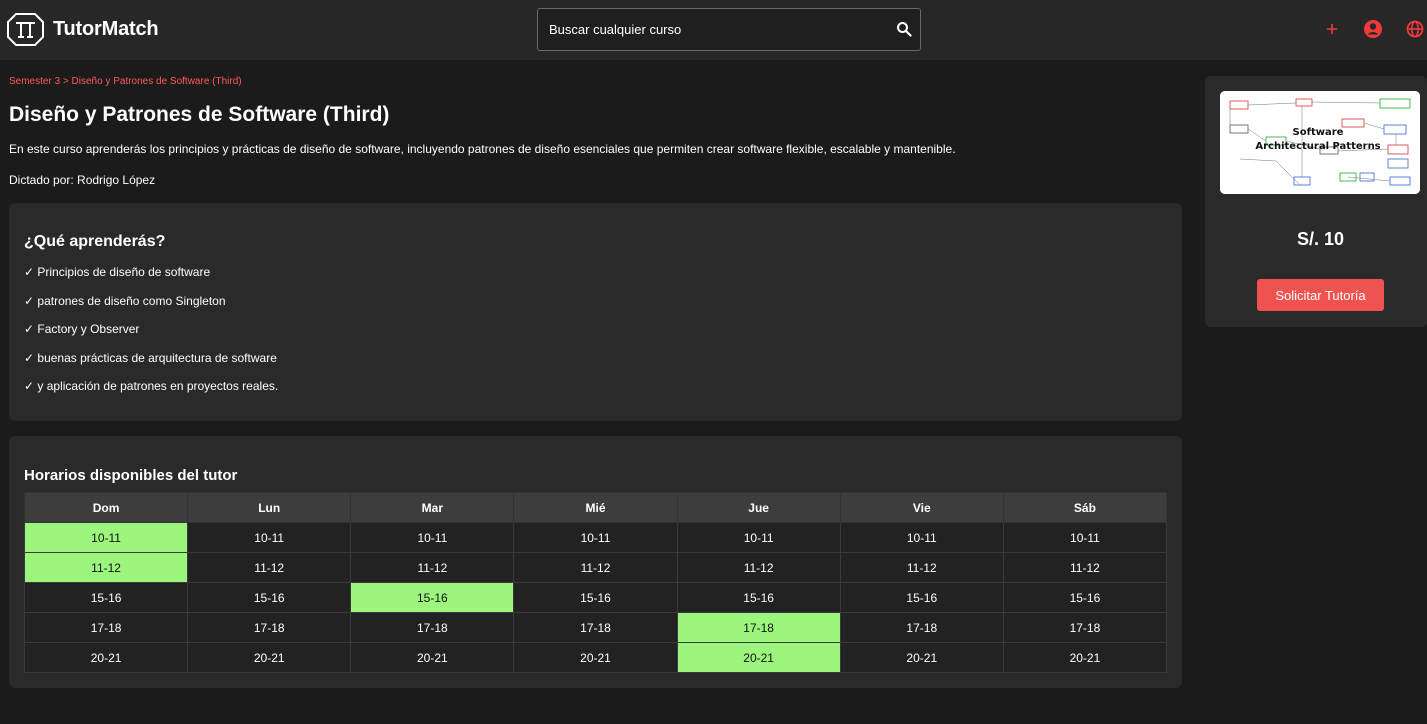 The height and width of the screenshot is (724, 1427). I want to click on thumbnail-text-line-1: Software, so click(1318, 132).